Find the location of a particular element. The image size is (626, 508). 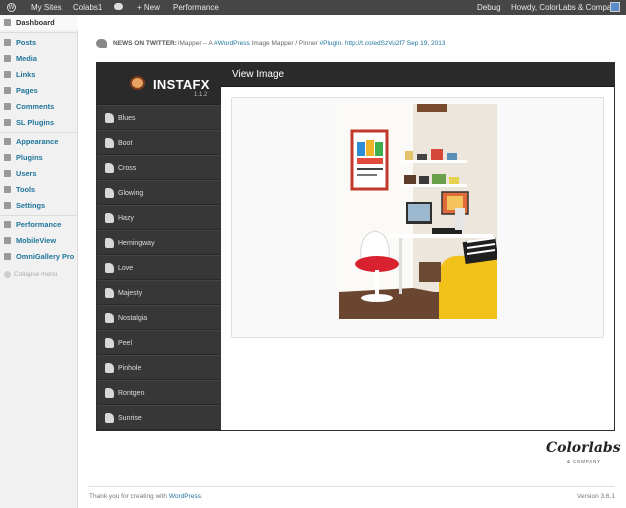

menu-label: Appearance is located at coordinates (37, 141).